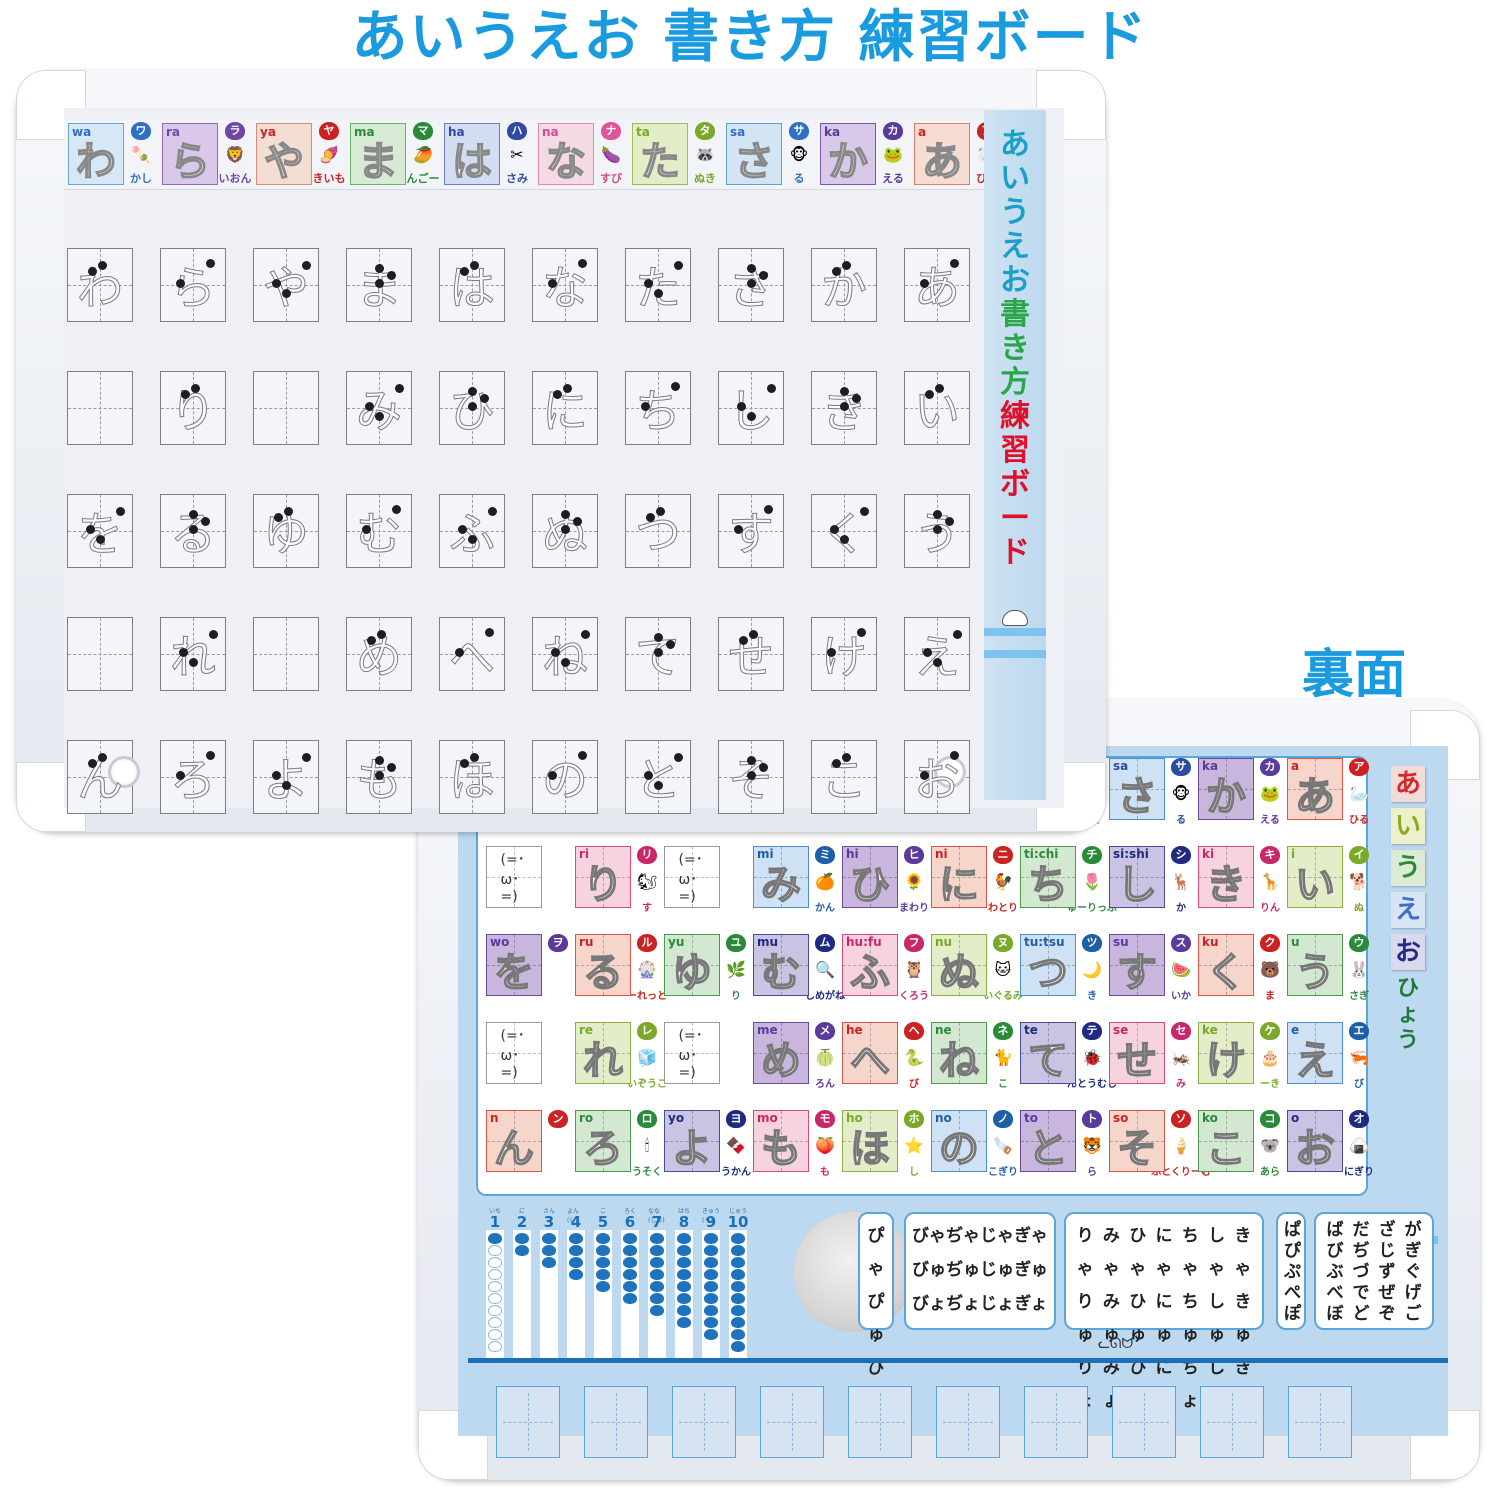 This screenshot has height=1500, width=1500. What do you see at coordinates (1068, 881) in the screenshot?
I see `kana-tile-ti:chi: ti:chi ちチ 🌷 ゅーりっぷ` at bounding box center [1068, 881].